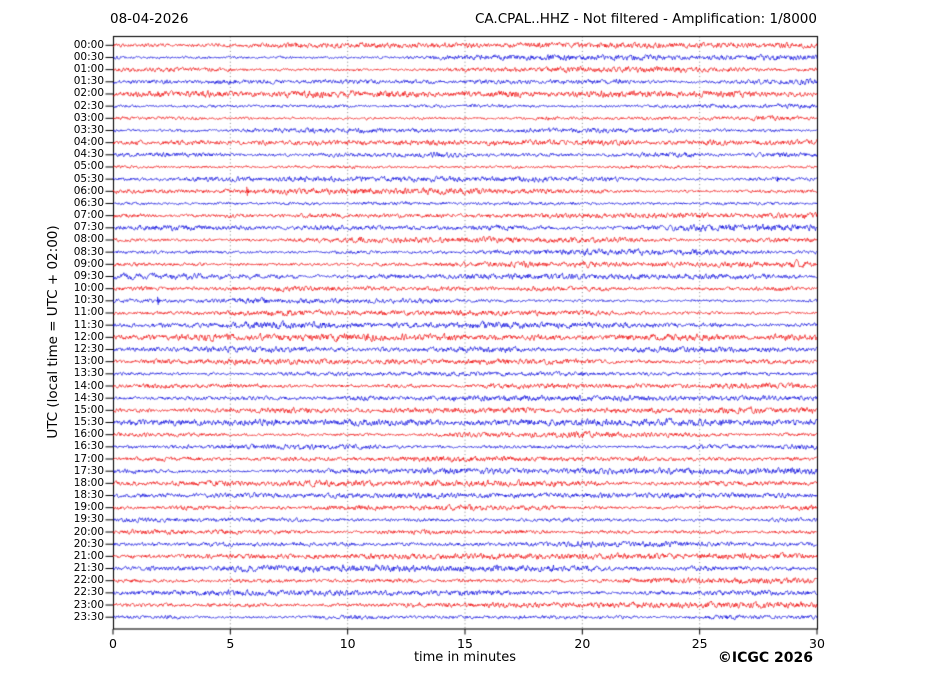 This screenshot has height=696, width=927. What do you see at coordinates (765, 658) in the screenshot?
I see `copyright-label: ©ICGC 2026` at bounding box center [765, 658].